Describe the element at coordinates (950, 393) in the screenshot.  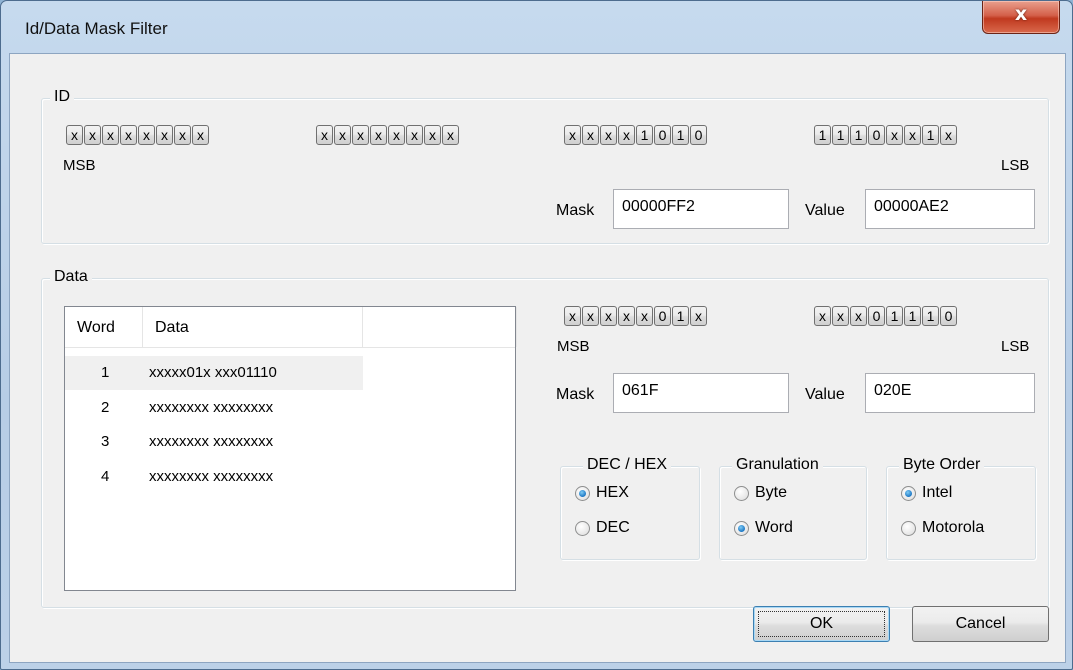
I see `data-value-input: 020E` at that location.